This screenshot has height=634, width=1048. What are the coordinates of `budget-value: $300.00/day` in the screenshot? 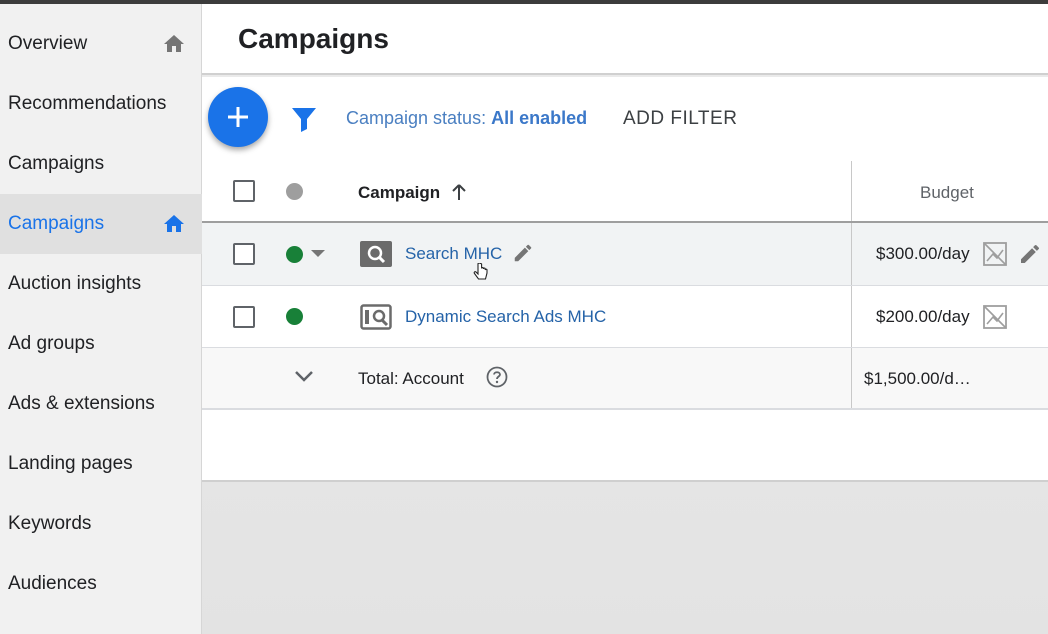 It's located at (923, 253).